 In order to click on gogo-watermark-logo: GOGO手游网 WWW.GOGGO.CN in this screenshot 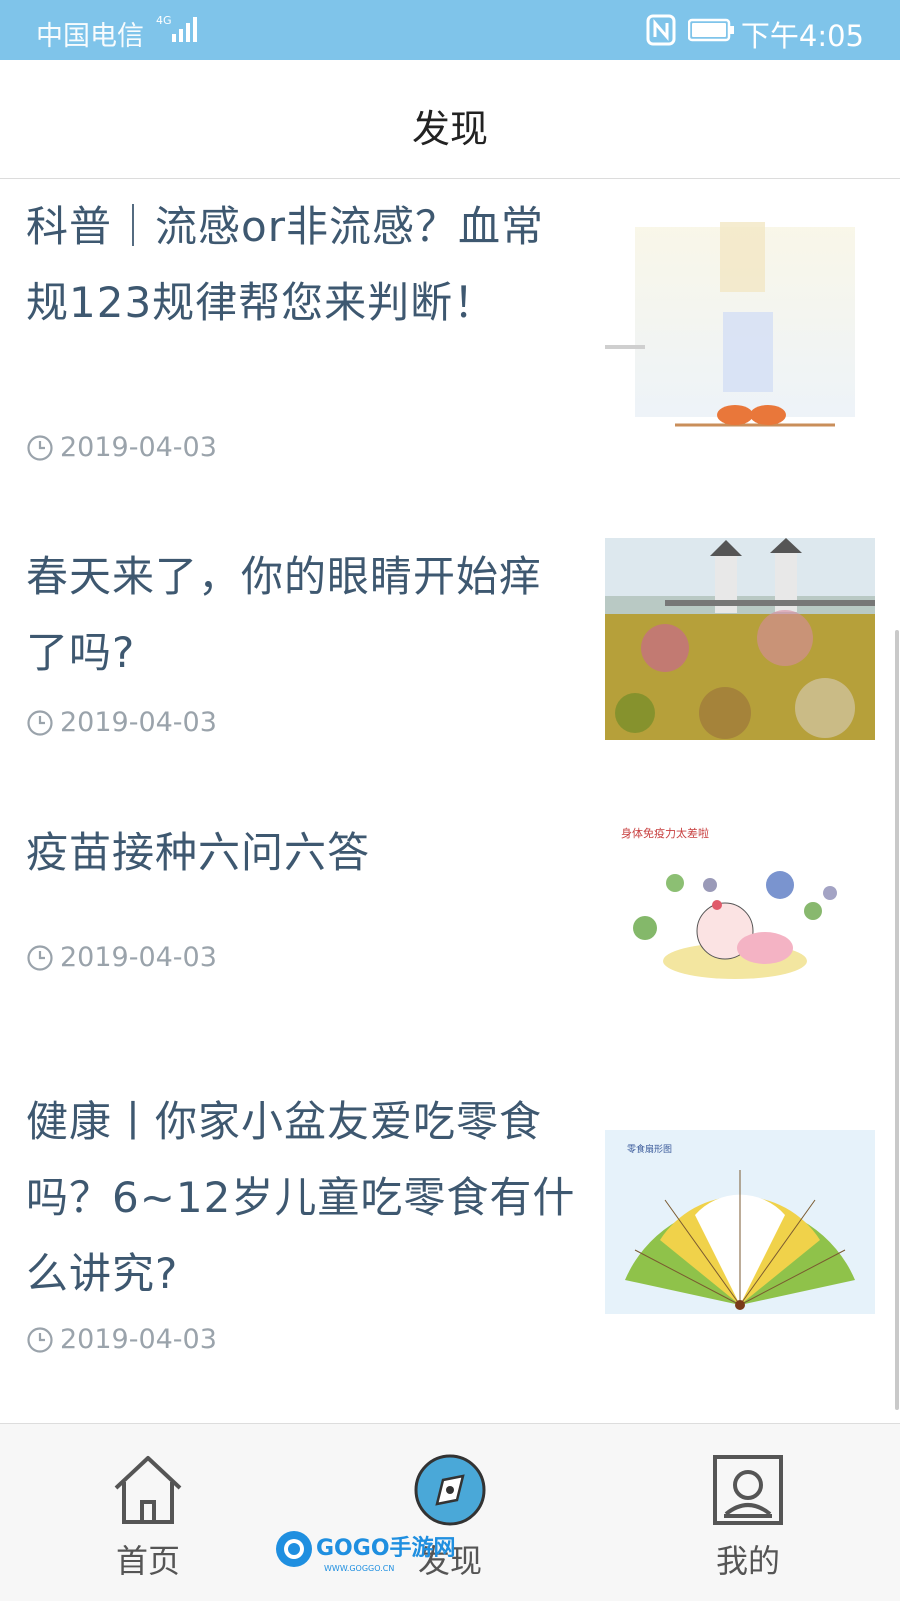, I will do `click(366, 1552)`.